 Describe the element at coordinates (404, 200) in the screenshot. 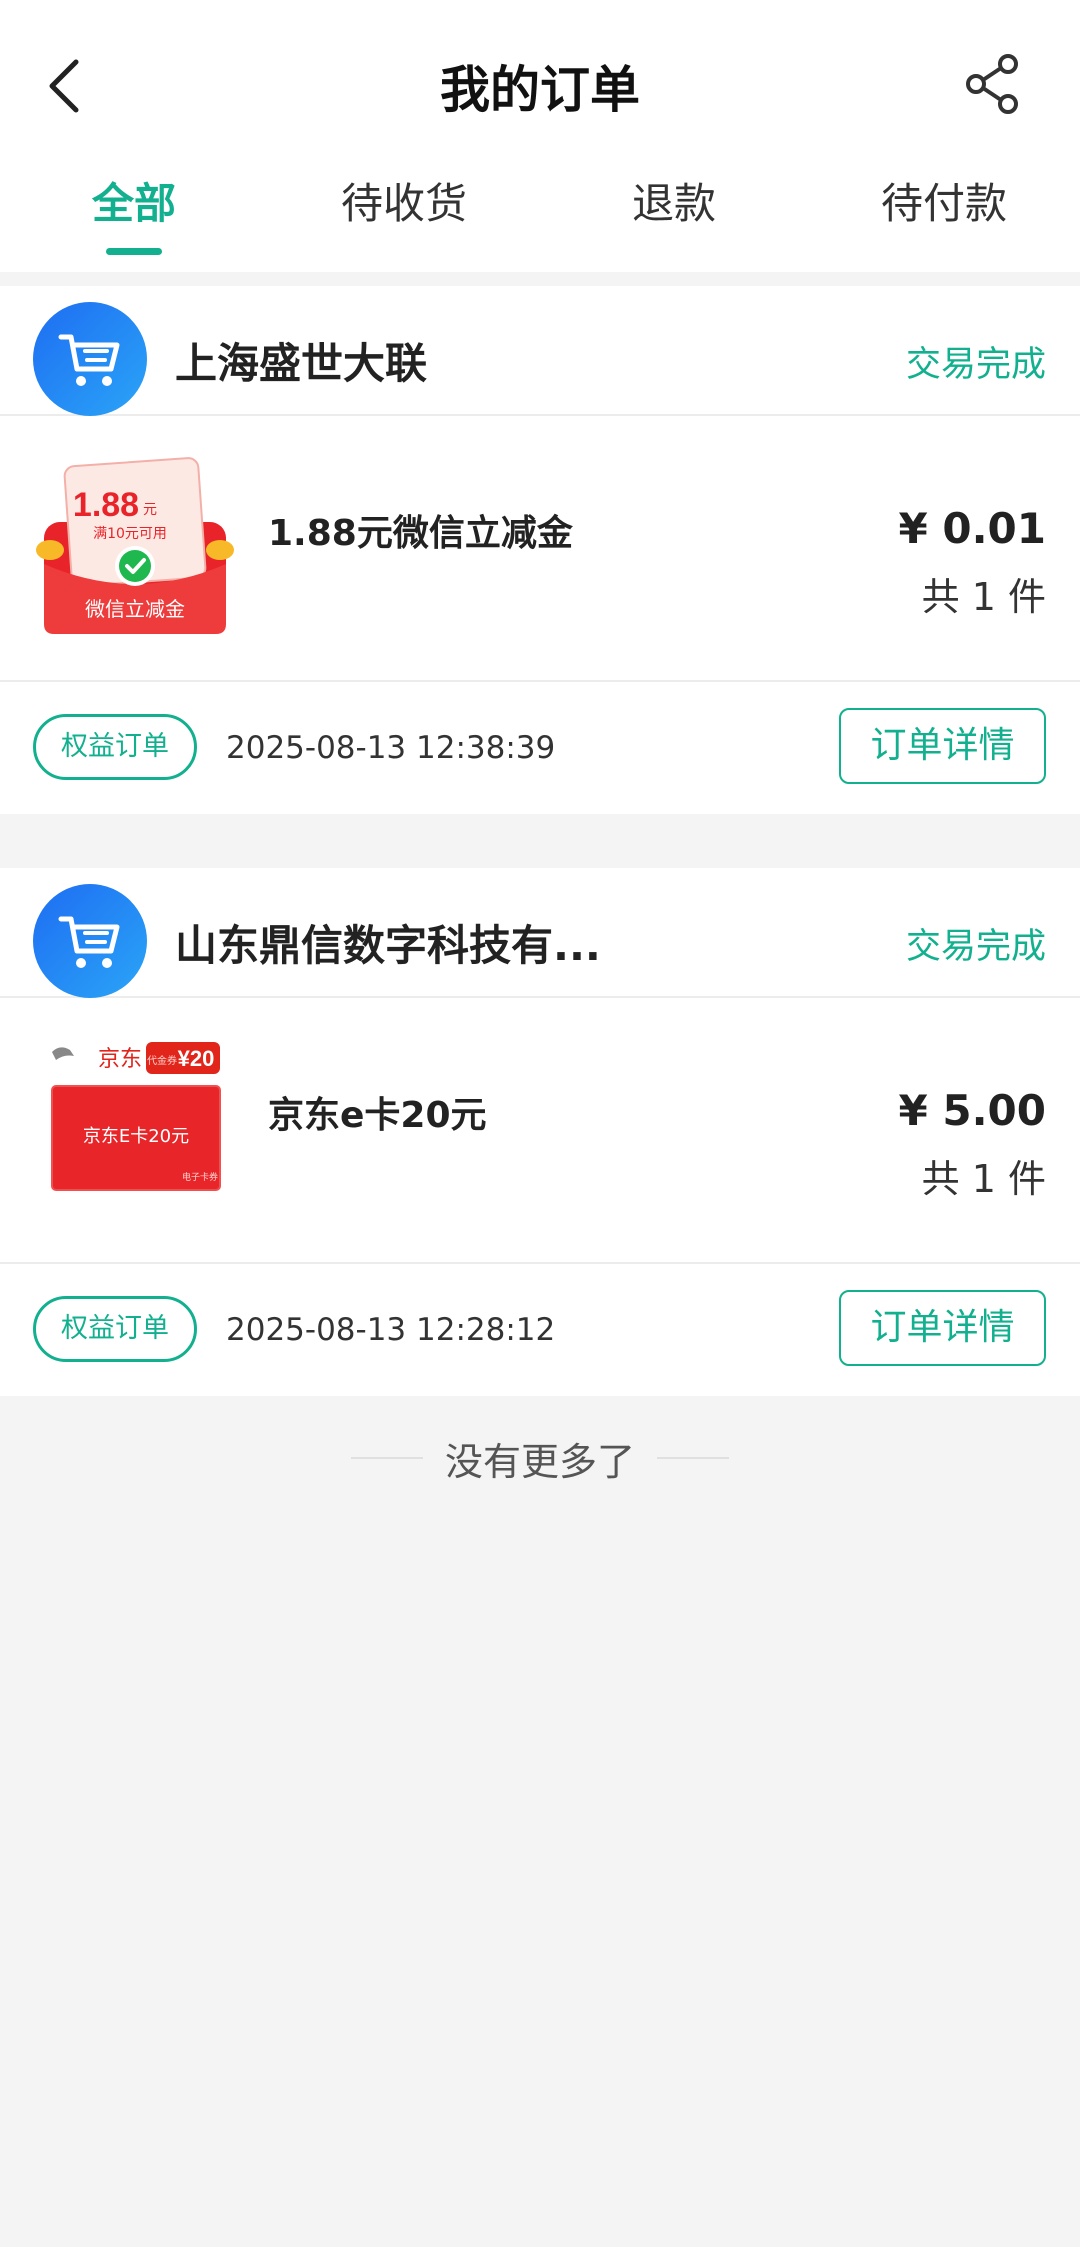

I see `tab-to-receive: 待收货` at that location.